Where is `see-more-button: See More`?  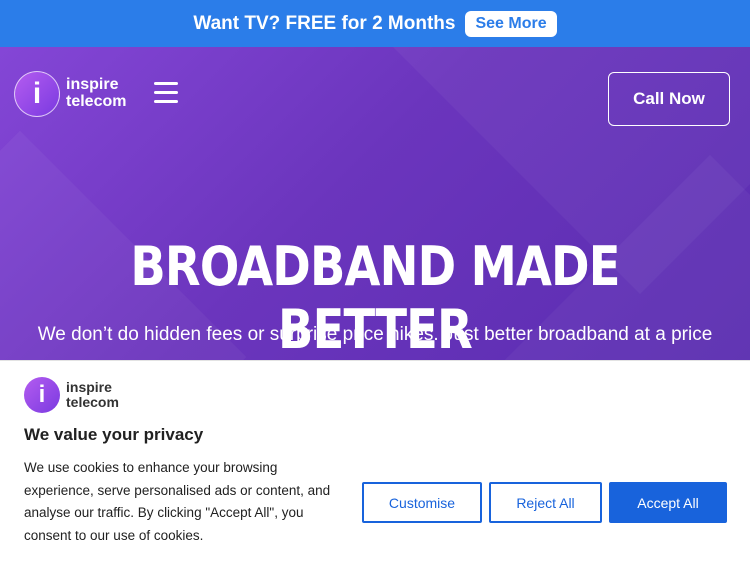
see-more-button: See More is located at coordinates (511, 23).